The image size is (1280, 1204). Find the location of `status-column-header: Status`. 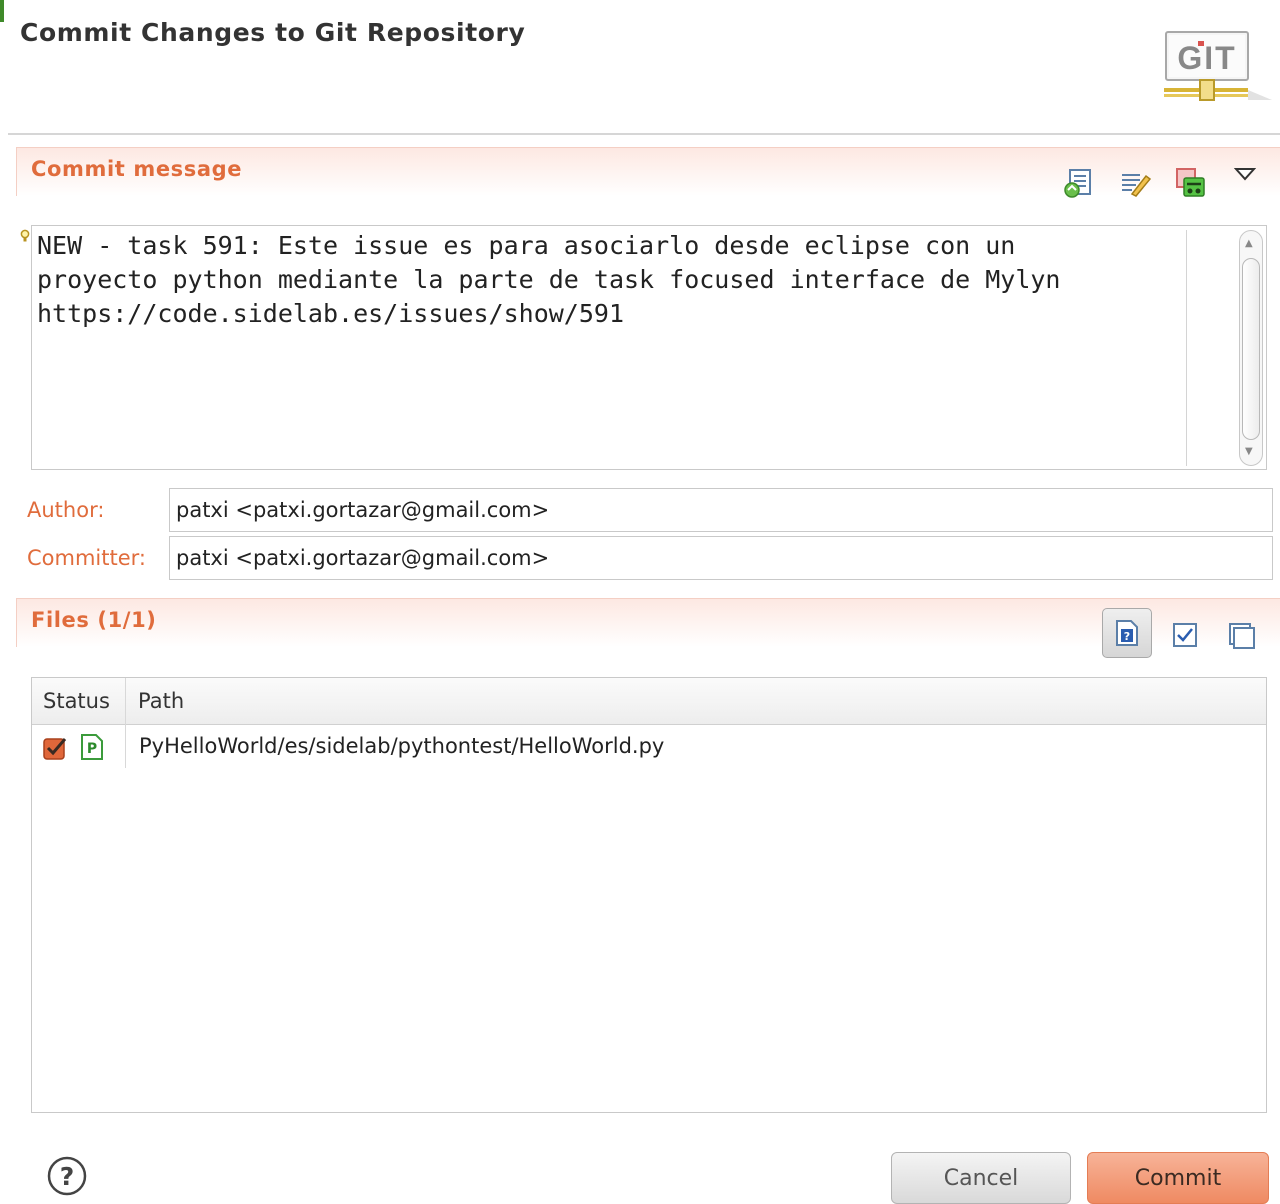

status-column-header: Status is located at coordinates (76, 701).